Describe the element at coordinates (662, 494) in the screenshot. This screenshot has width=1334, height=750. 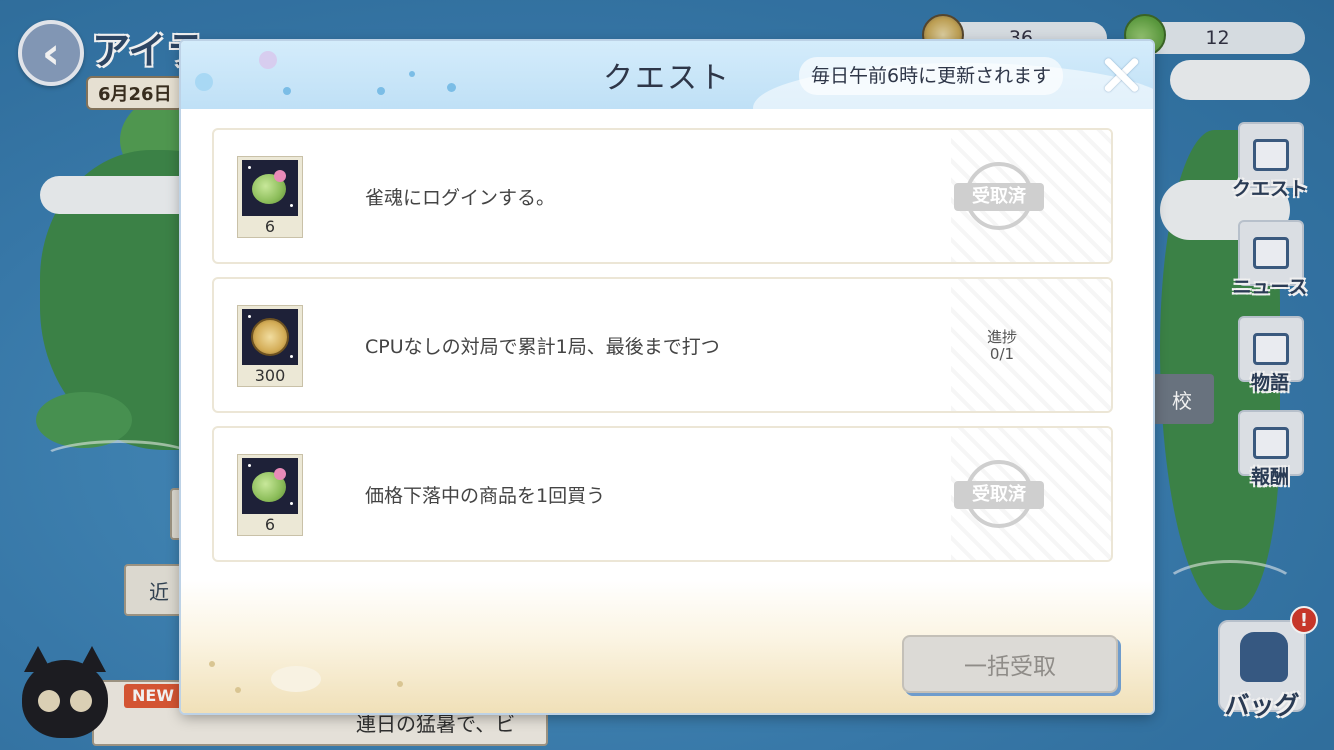
I see `quest-item: 6 価格下落中の商品を1回買う 受取済` at that location.